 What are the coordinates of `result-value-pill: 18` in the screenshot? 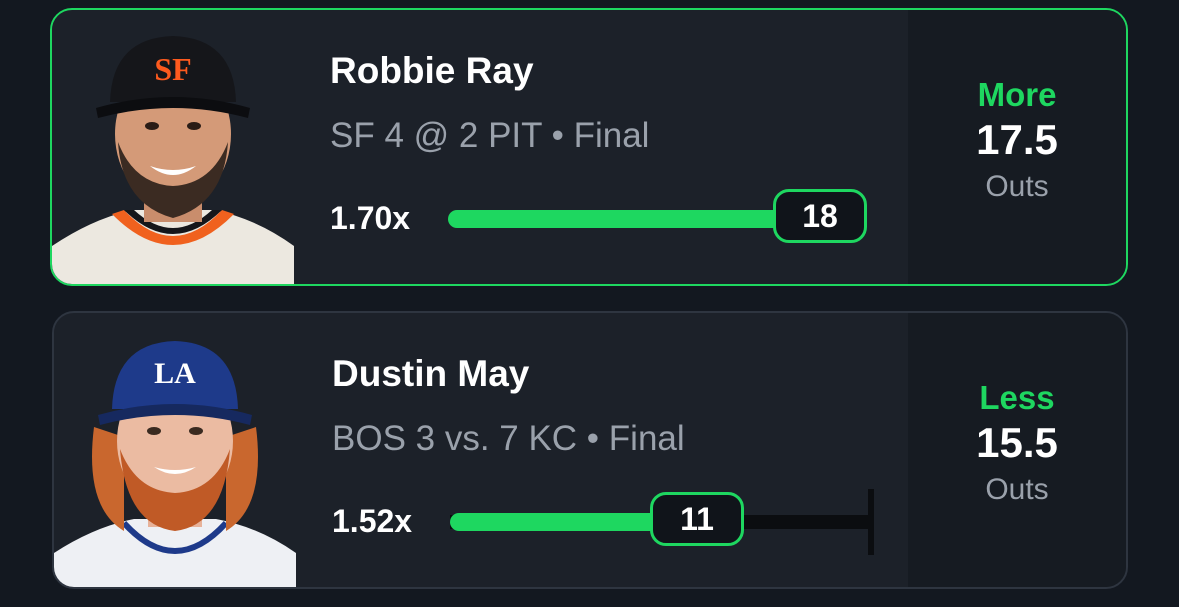 It's located at (820, 216).